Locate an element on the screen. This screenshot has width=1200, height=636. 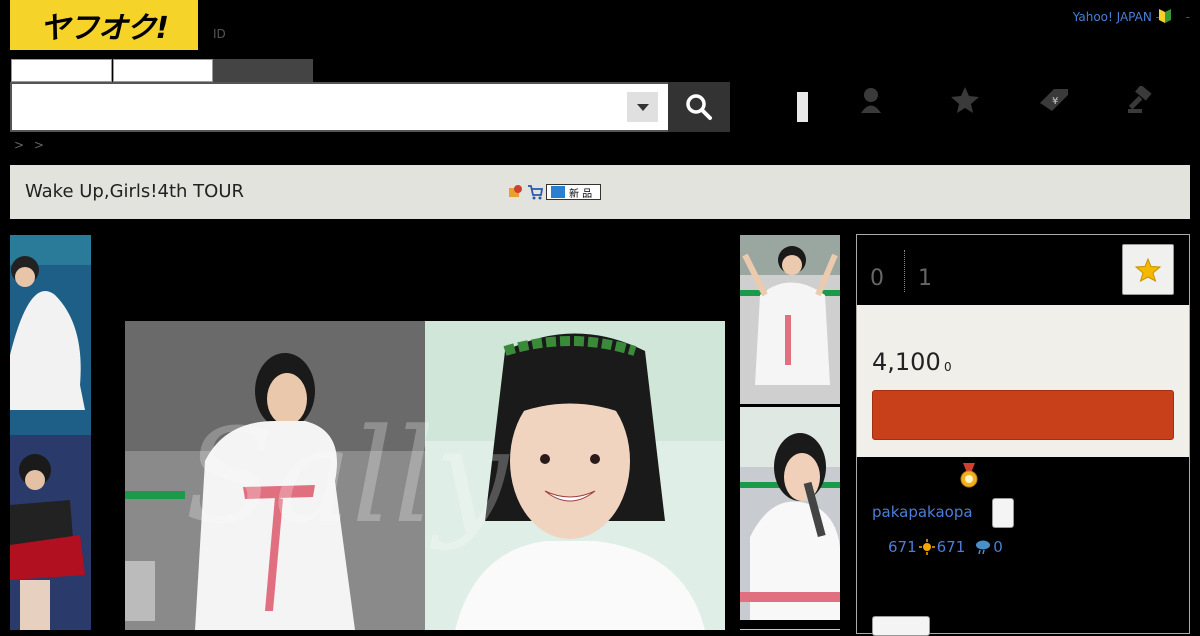
seller-rating: 671 671 0 is located at coordinates (945, 547).